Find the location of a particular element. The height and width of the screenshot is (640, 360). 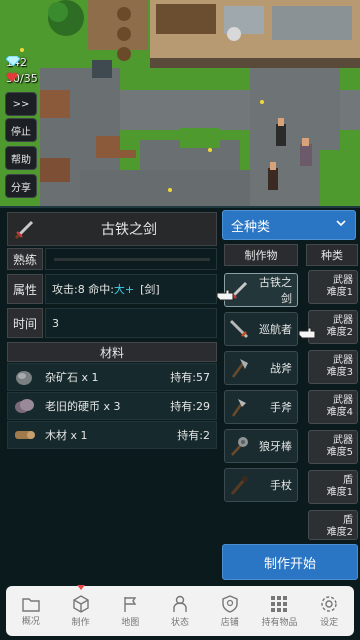

category-selected: 全种类 is located at coordinates (251, 227).